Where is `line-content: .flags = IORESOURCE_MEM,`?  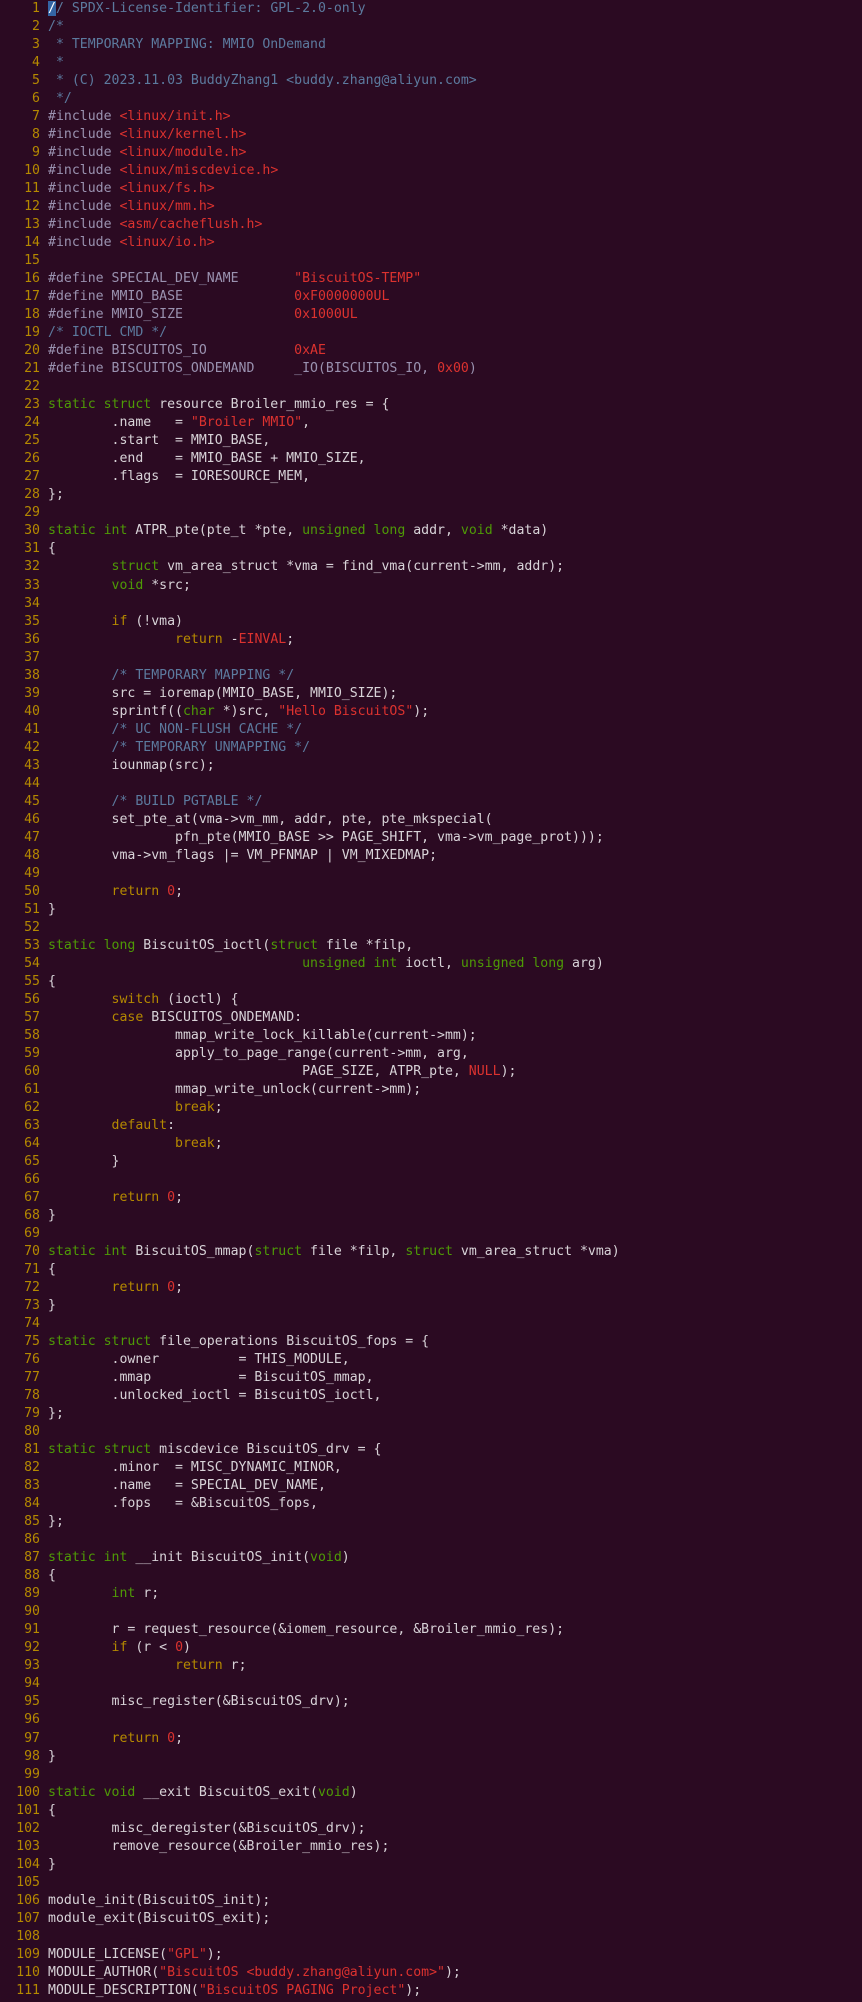
line-content: .flags = IORESOURCE_MEM, is located at coordinates (455, 477).